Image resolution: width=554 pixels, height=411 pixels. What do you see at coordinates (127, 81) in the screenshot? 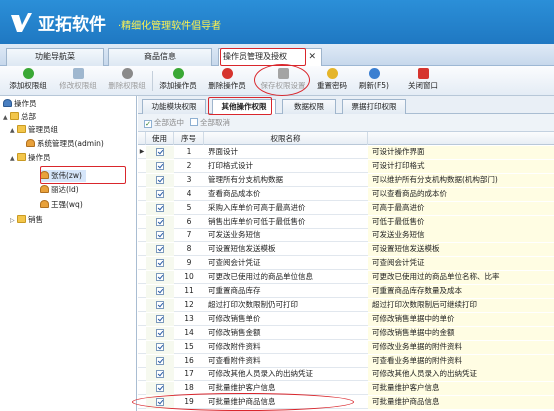
I see `delete-permission-group-button: 删除权限组` at bounding box center [127, 81].